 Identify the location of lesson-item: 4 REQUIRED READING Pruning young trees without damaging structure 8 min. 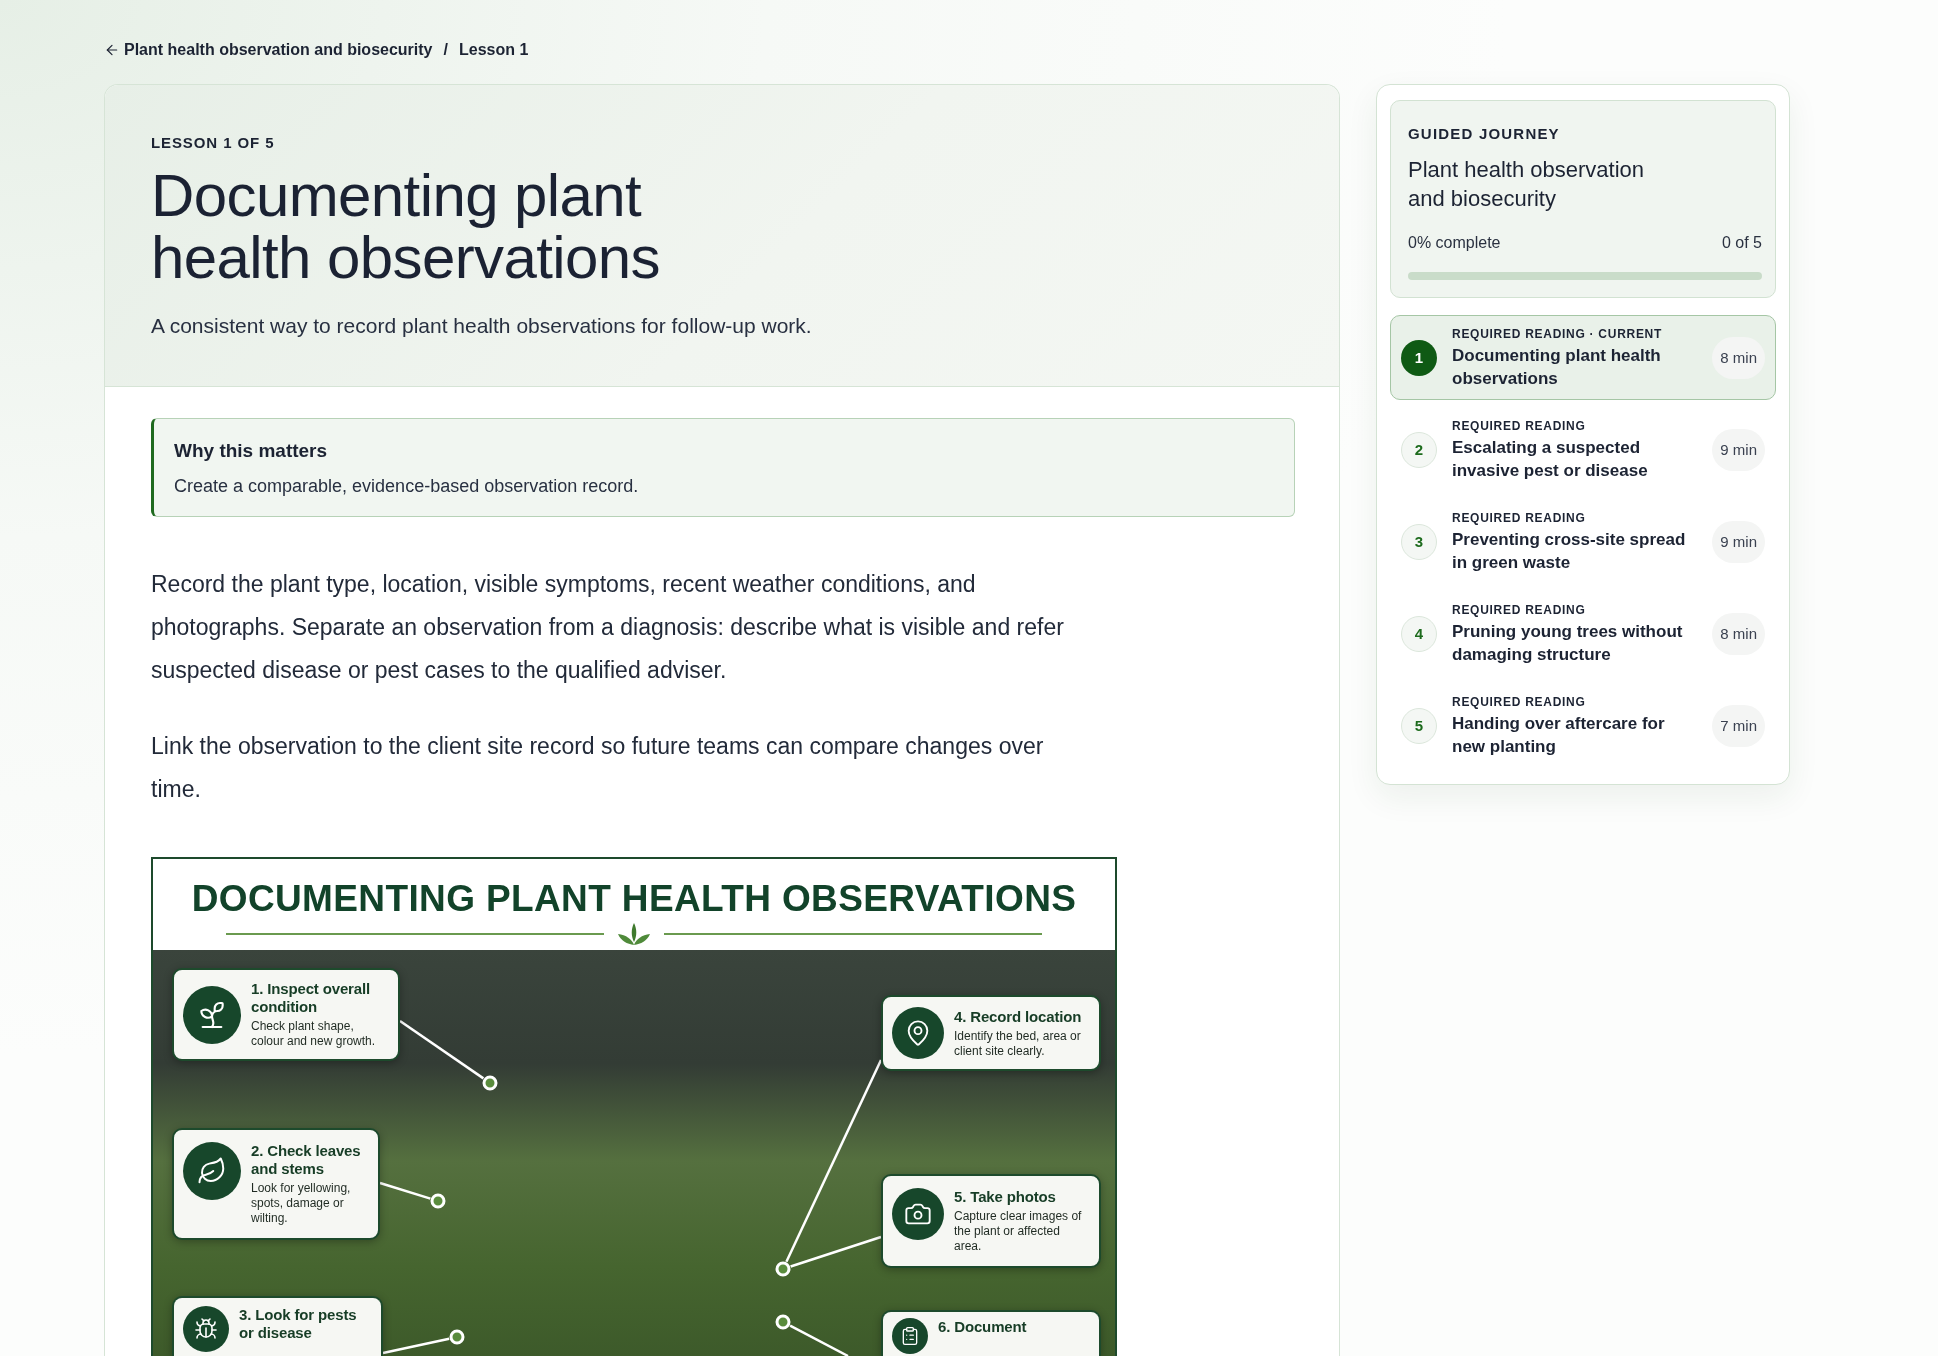
(1583, 633).